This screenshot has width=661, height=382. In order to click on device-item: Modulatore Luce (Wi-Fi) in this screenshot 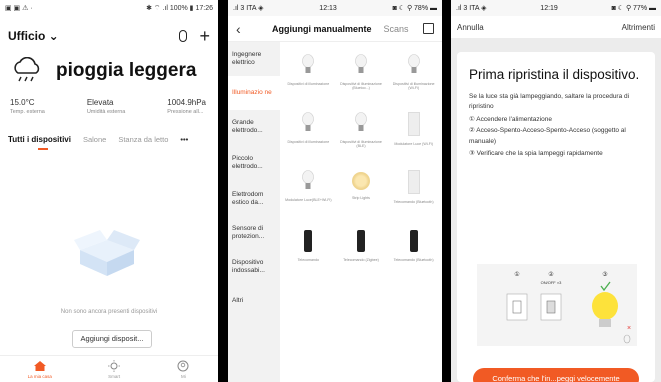, I will do `click(413, 135)`.